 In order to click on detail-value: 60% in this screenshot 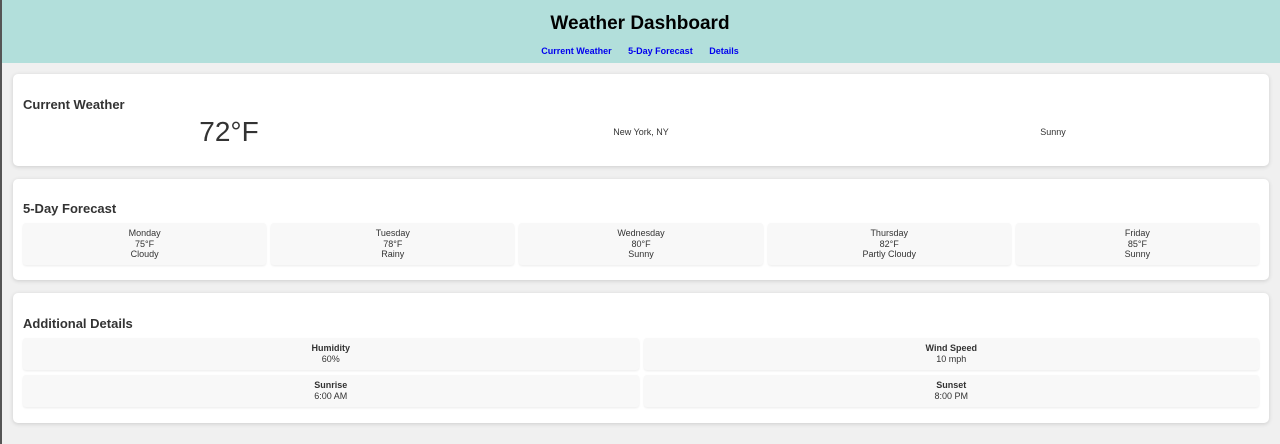, I will do `click(330, 358)`.